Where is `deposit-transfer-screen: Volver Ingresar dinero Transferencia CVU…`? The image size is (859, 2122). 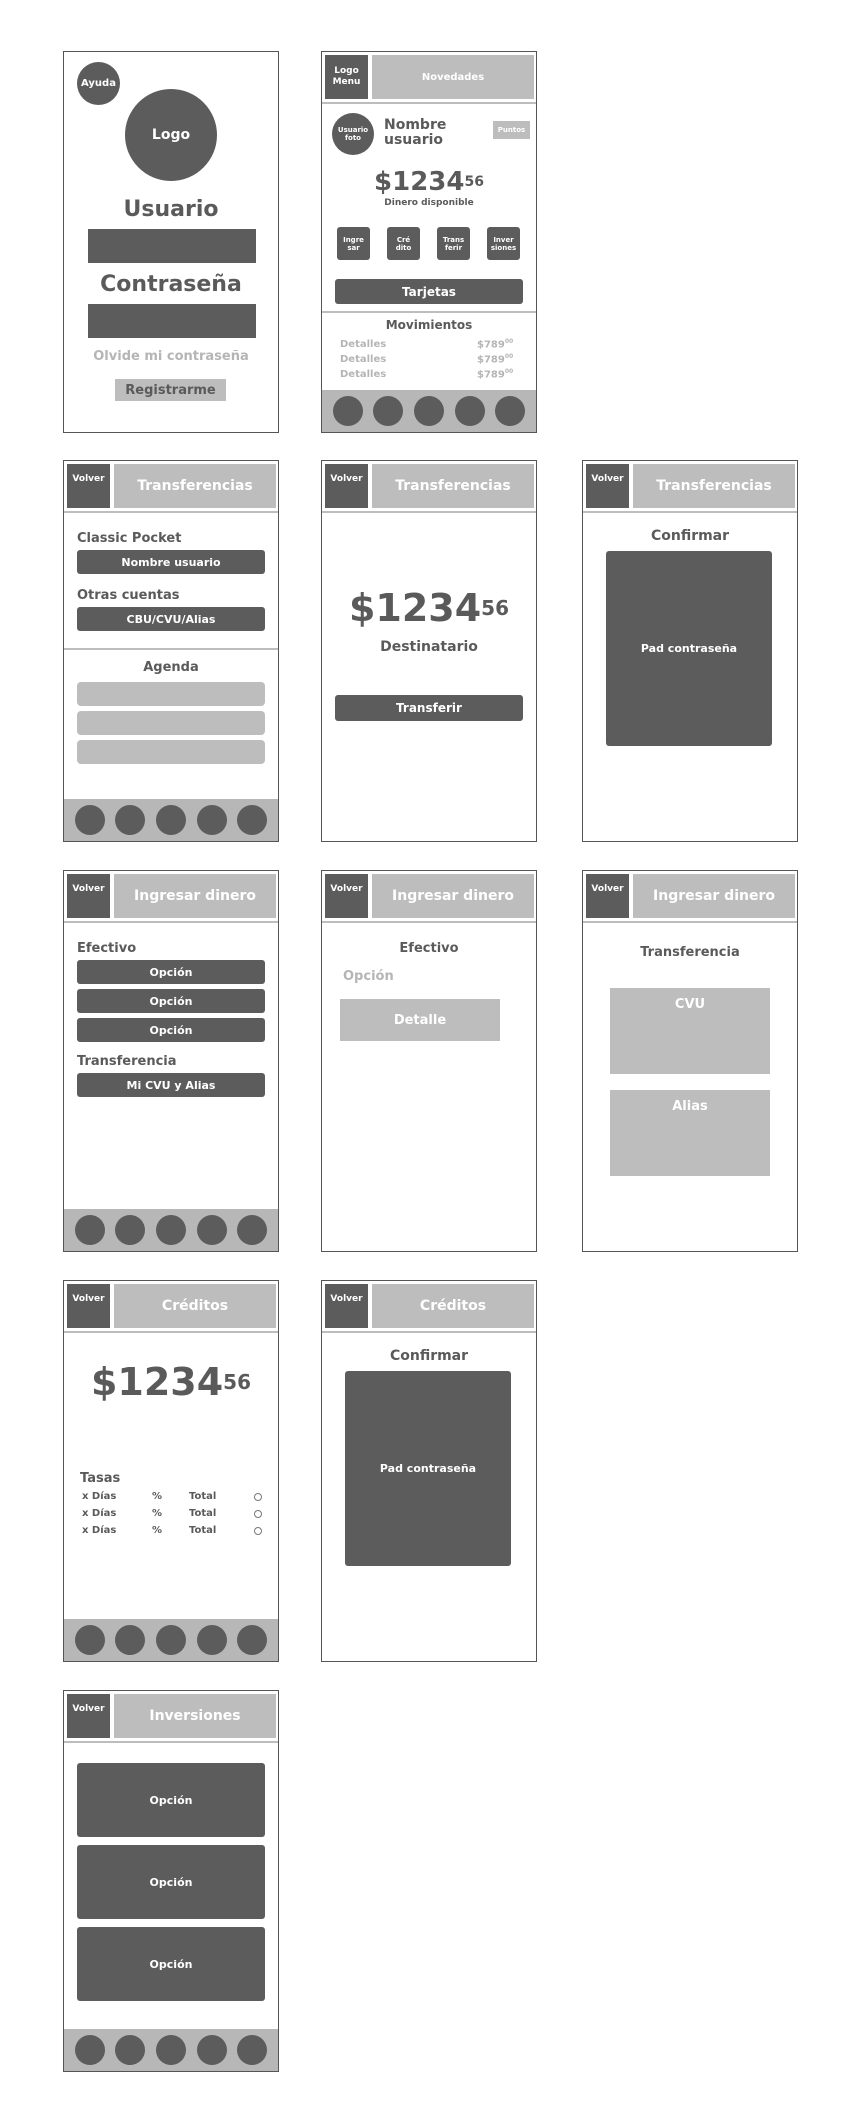 deposit-transfer-screen: Volver Ingresar dinero Transferencia CVU… is located at coordinates (690, 1061).